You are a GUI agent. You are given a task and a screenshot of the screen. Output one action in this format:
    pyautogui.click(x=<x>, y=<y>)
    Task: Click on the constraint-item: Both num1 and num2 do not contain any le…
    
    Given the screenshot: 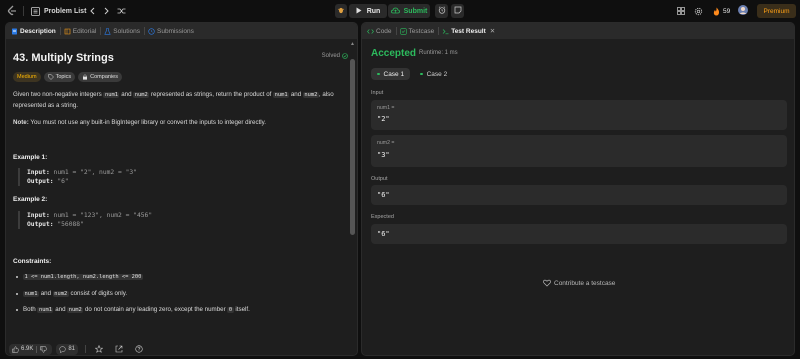 What is the action you would take?
    pyautogui.click(x=133, y=309)
    